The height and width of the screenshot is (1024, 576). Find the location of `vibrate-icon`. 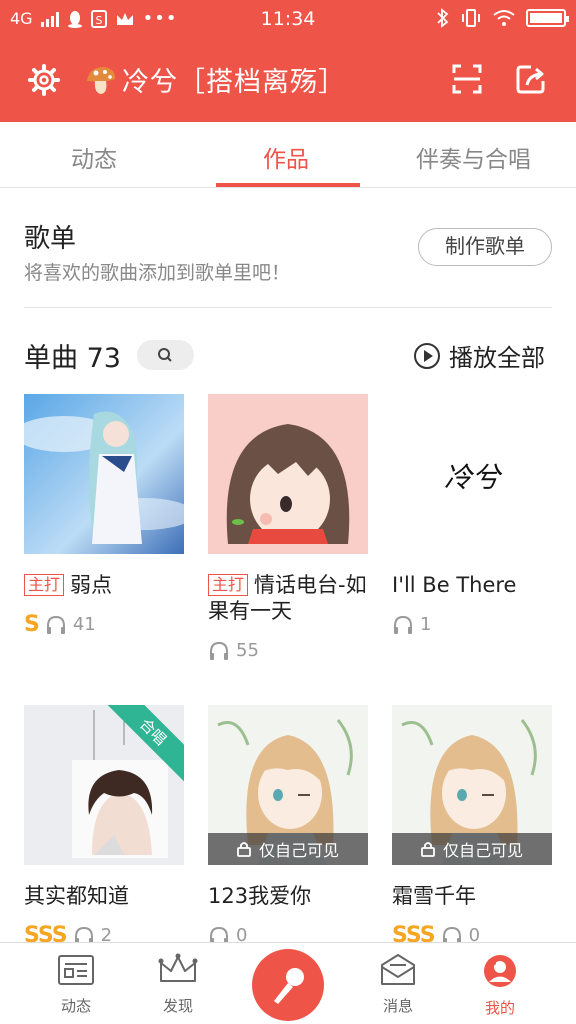

vibrate-icon is located at coordinates (471, 18).